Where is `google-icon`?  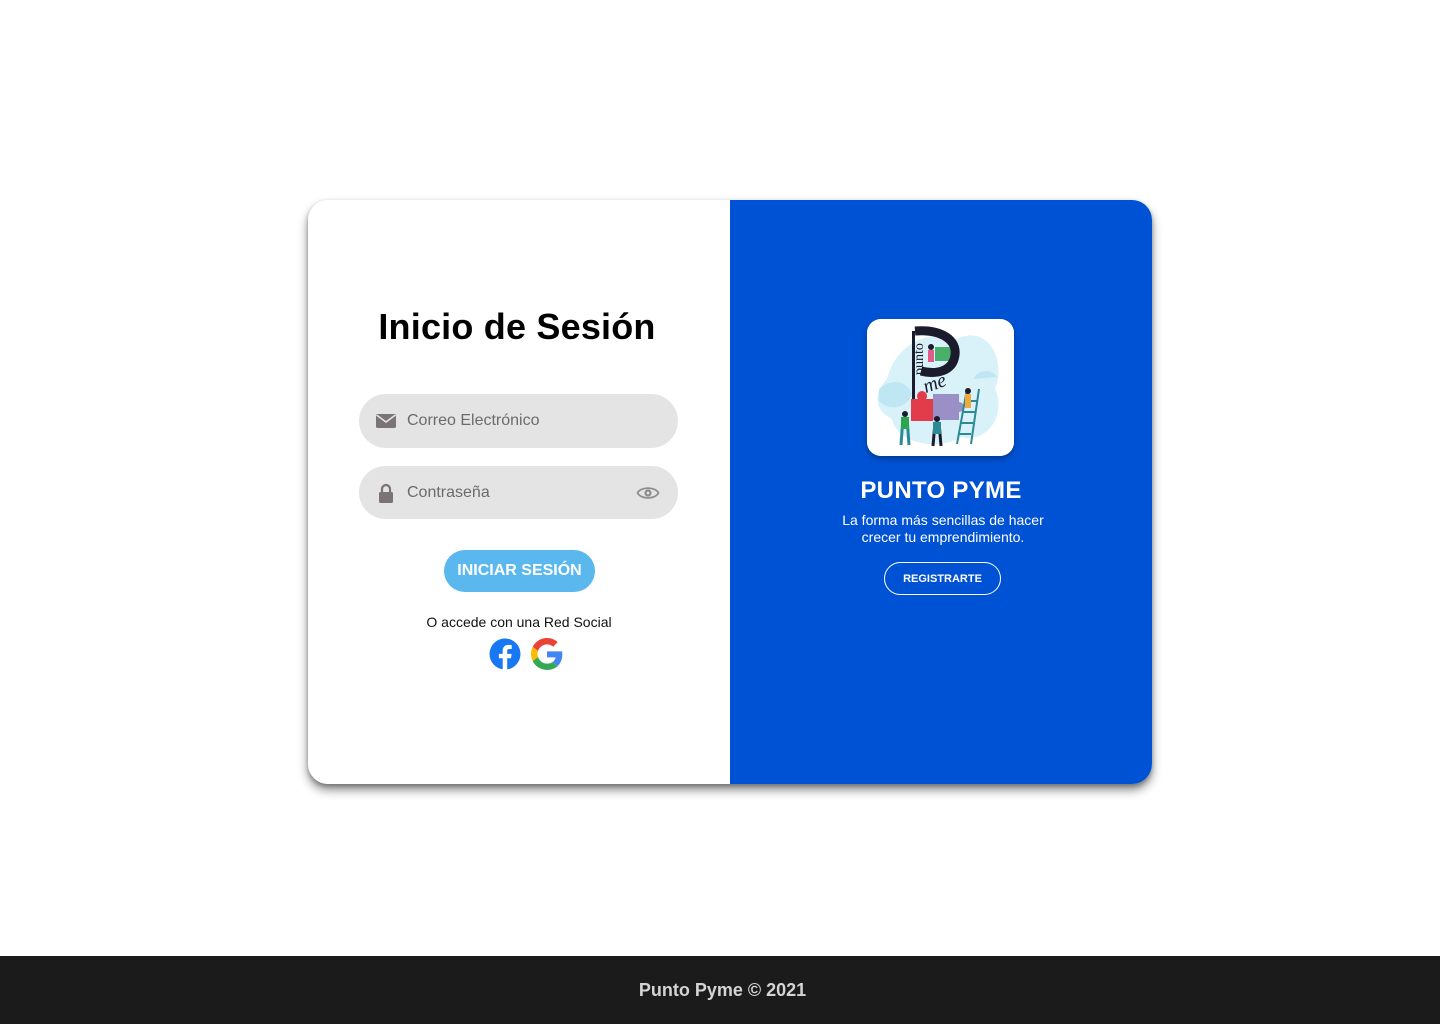
google-icon is located at coordinates (547, 654).